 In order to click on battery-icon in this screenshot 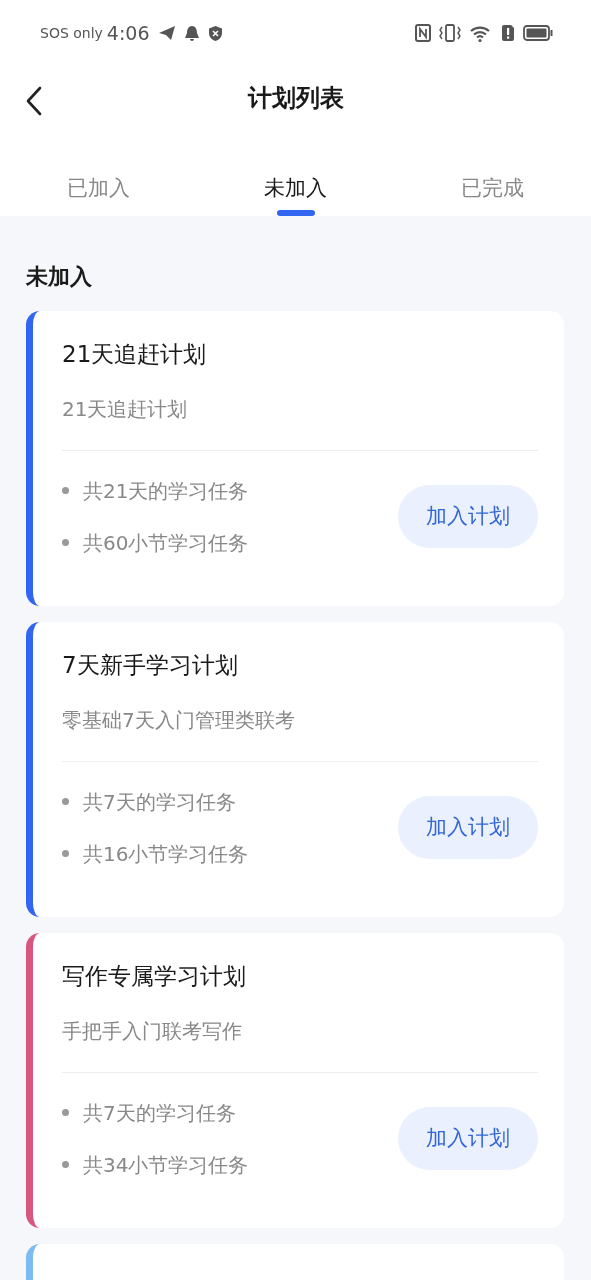, I will do `click(538, 33)`.